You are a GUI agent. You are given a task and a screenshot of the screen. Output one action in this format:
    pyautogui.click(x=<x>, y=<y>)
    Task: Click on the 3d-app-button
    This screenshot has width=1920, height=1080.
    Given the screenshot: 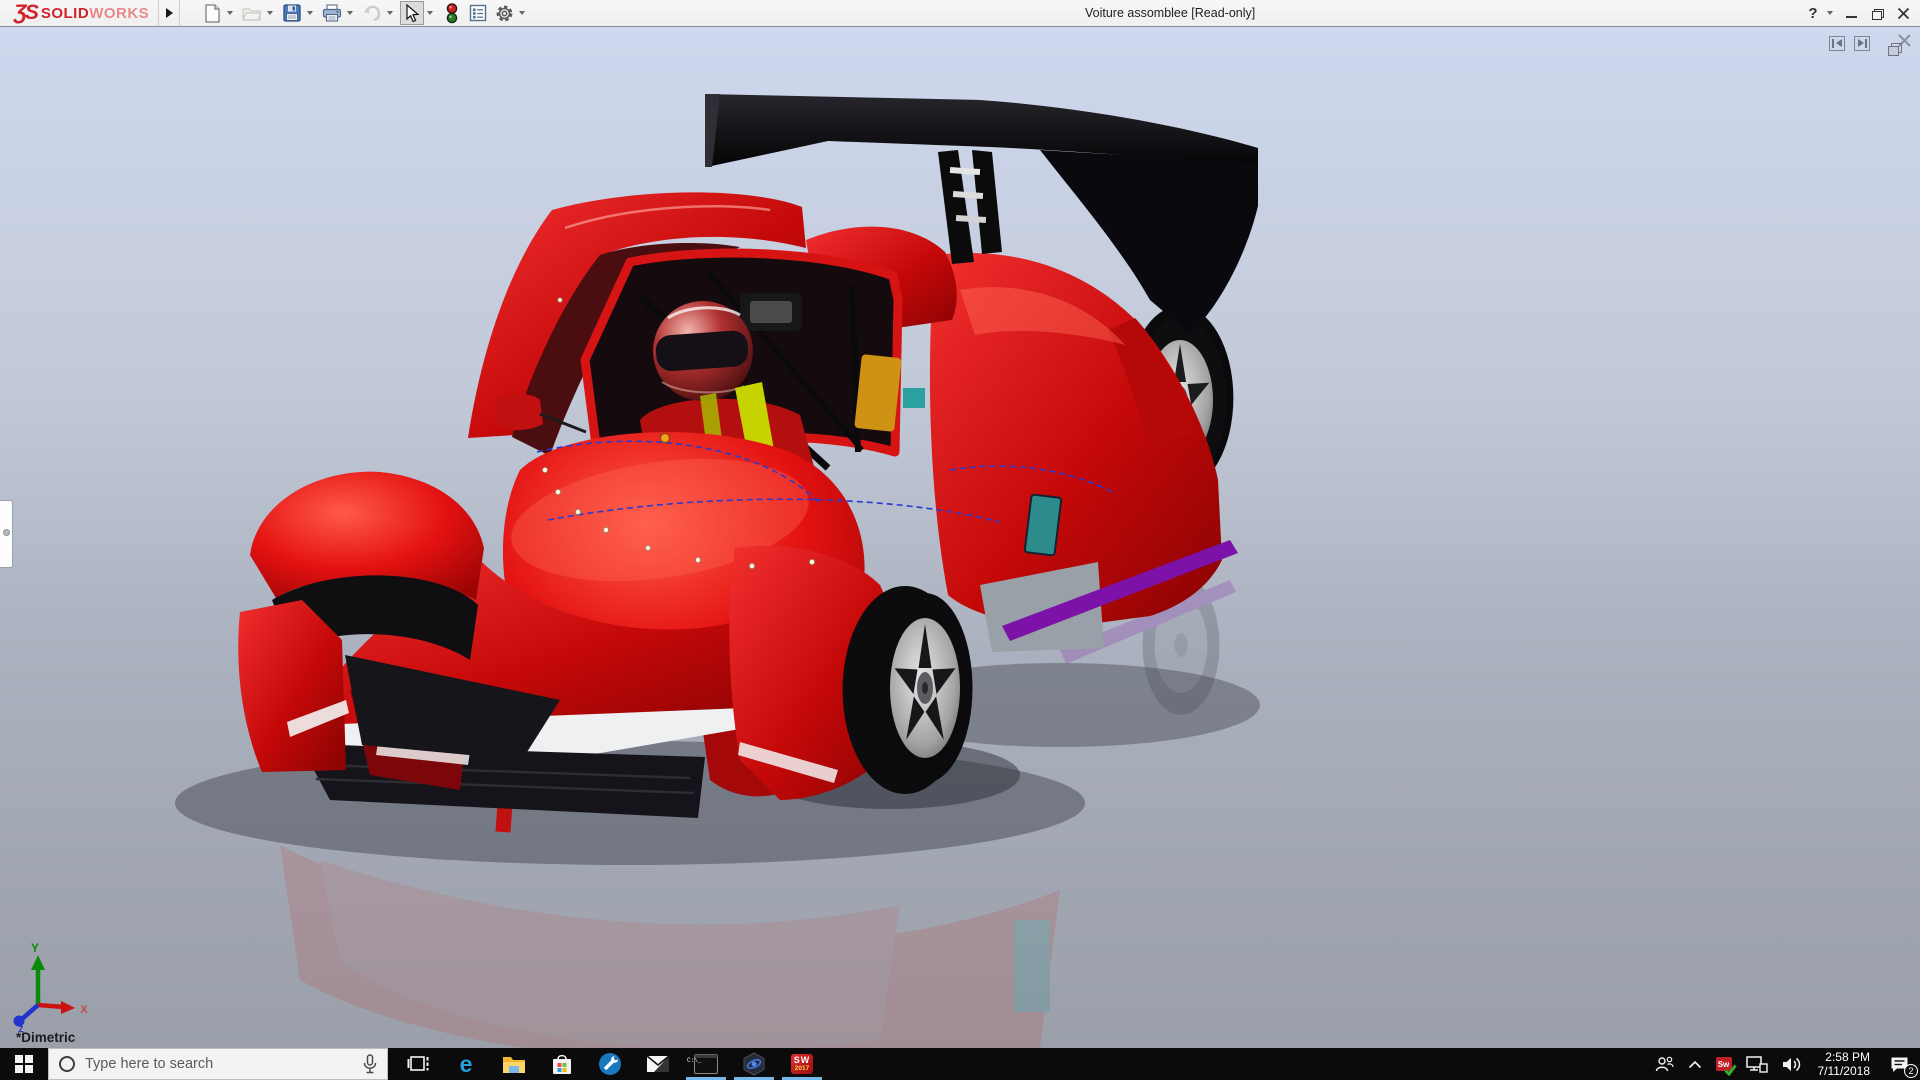 What is the action you would take?
    pyautogui.click(x=754, y=1064)
    